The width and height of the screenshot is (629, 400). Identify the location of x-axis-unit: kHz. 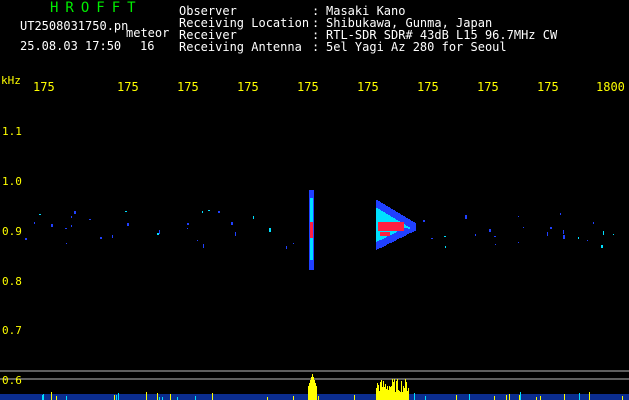
(11, 80).